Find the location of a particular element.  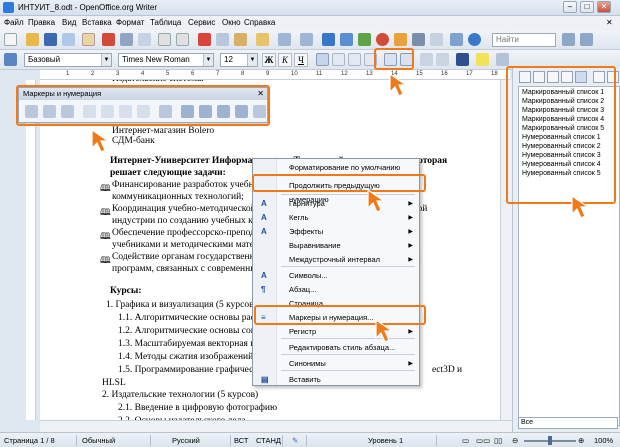

status-insert-mode: ВСТ is located at coordinates (241, 440).